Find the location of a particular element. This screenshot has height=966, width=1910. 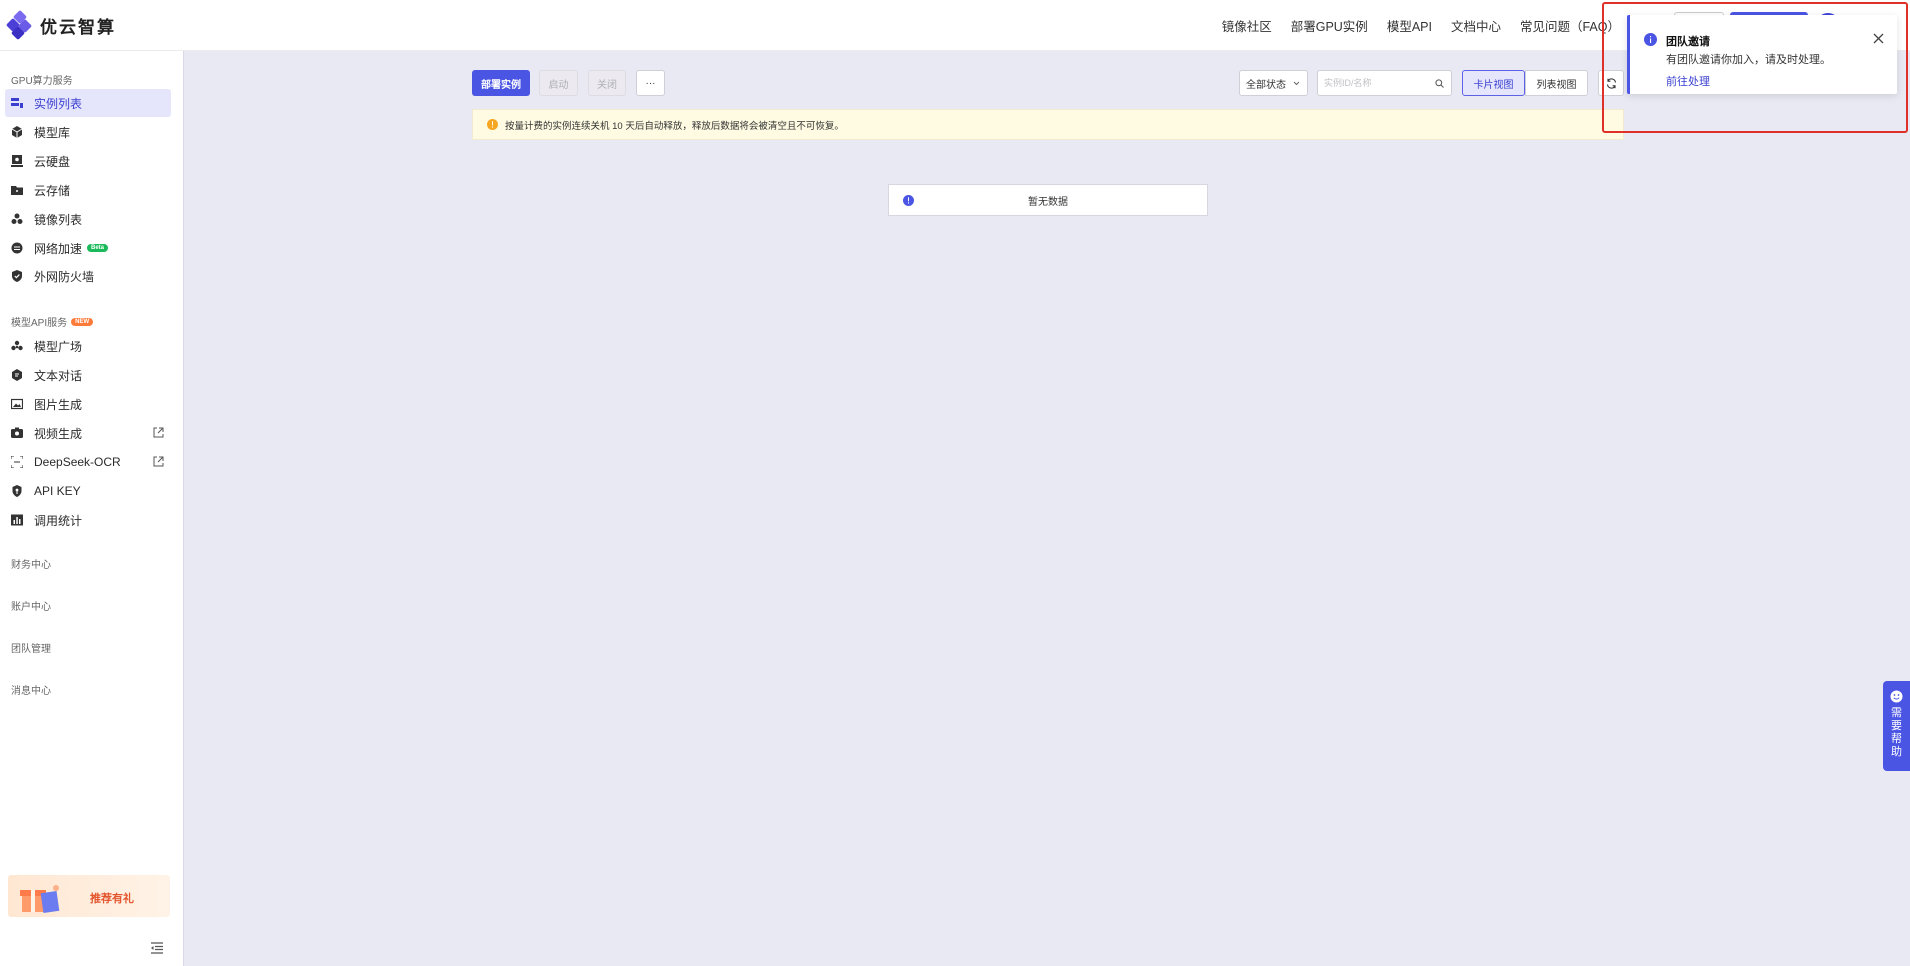

refresh-icon is located at coordinates (1611, 83).